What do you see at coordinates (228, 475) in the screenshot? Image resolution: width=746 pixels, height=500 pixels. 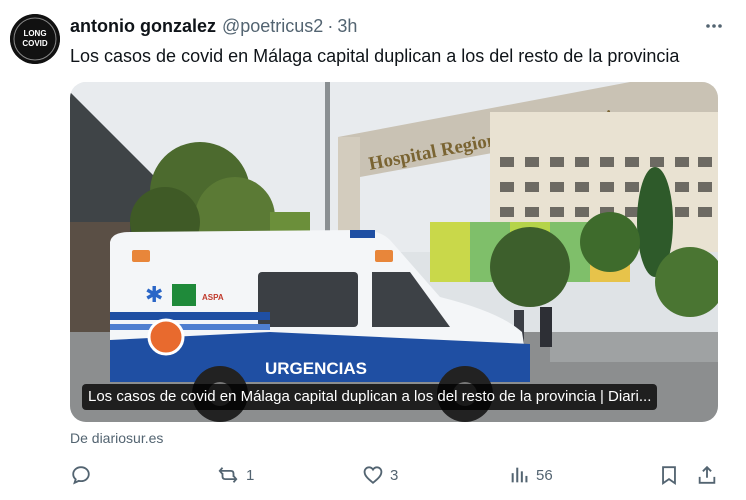 I see `repost-icon` at bounding box center [228, 475].